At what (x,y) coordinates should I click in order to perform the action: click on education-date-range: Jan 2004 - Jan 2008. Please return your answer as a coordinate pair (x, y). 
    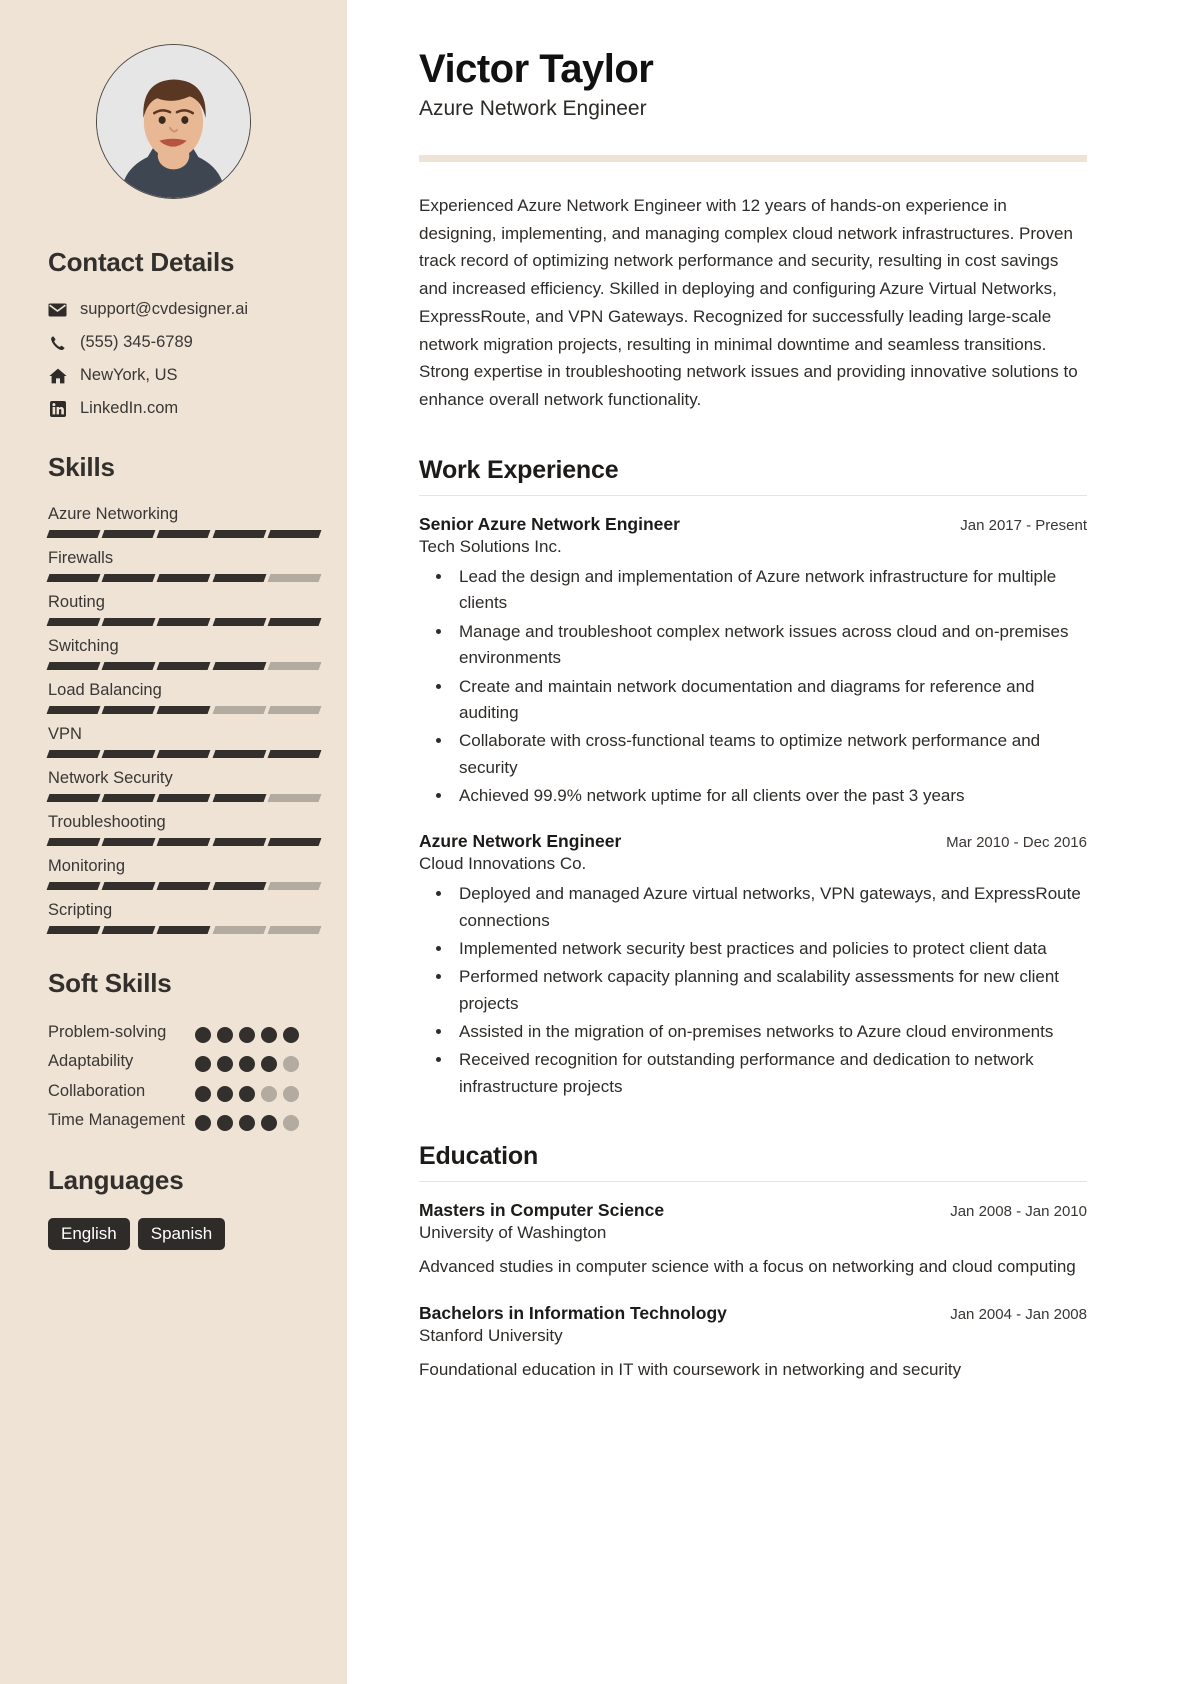
    Looking at the image, I should click on (1018, 1314).